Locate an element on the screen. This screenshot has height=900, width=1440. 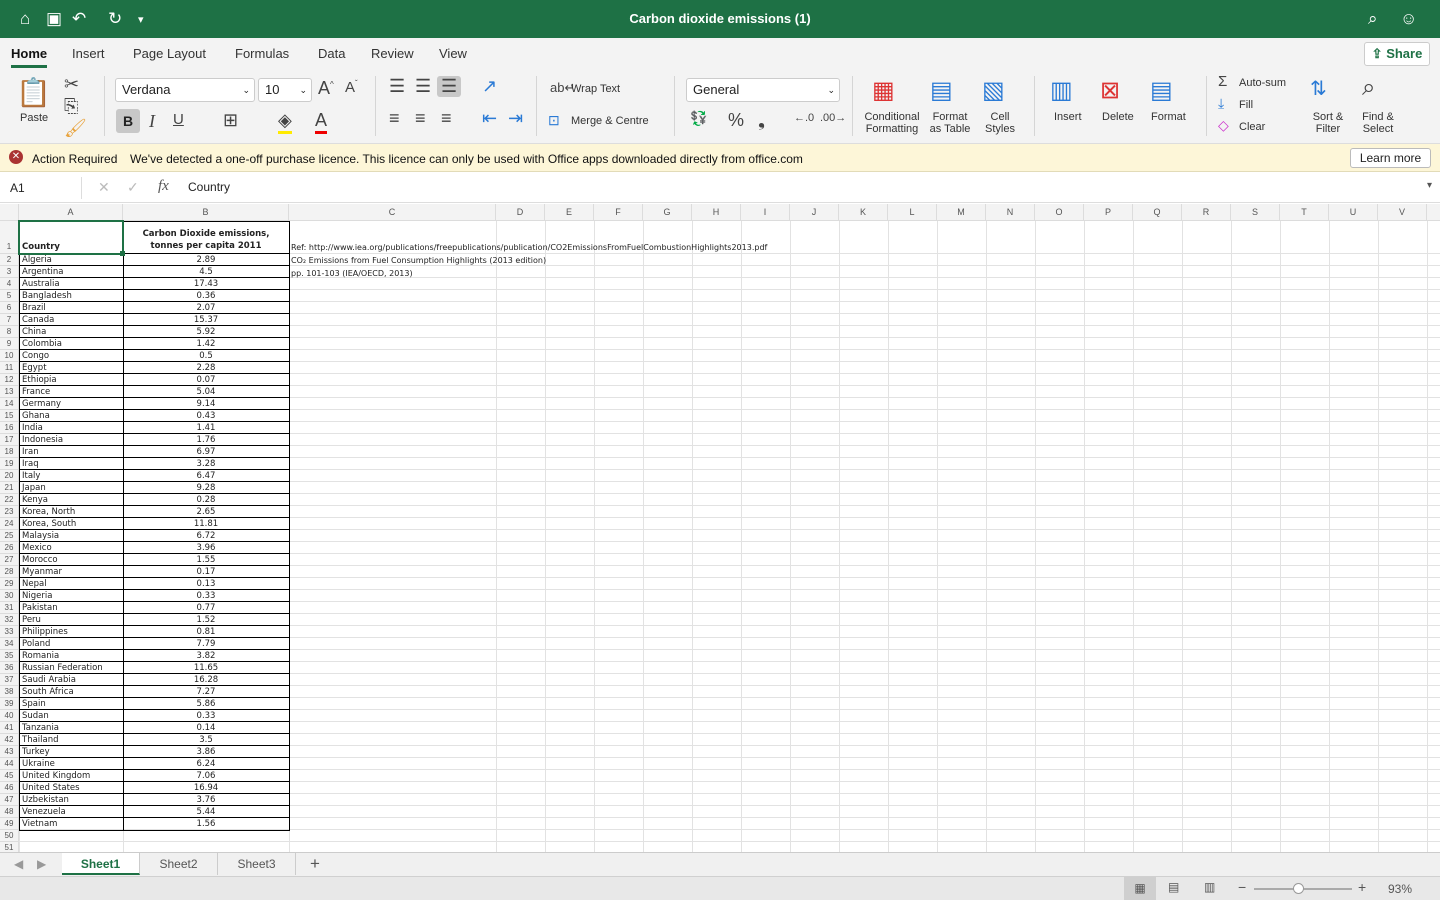
number-format-select: General ⌄ is located at coordinates (763, 90).